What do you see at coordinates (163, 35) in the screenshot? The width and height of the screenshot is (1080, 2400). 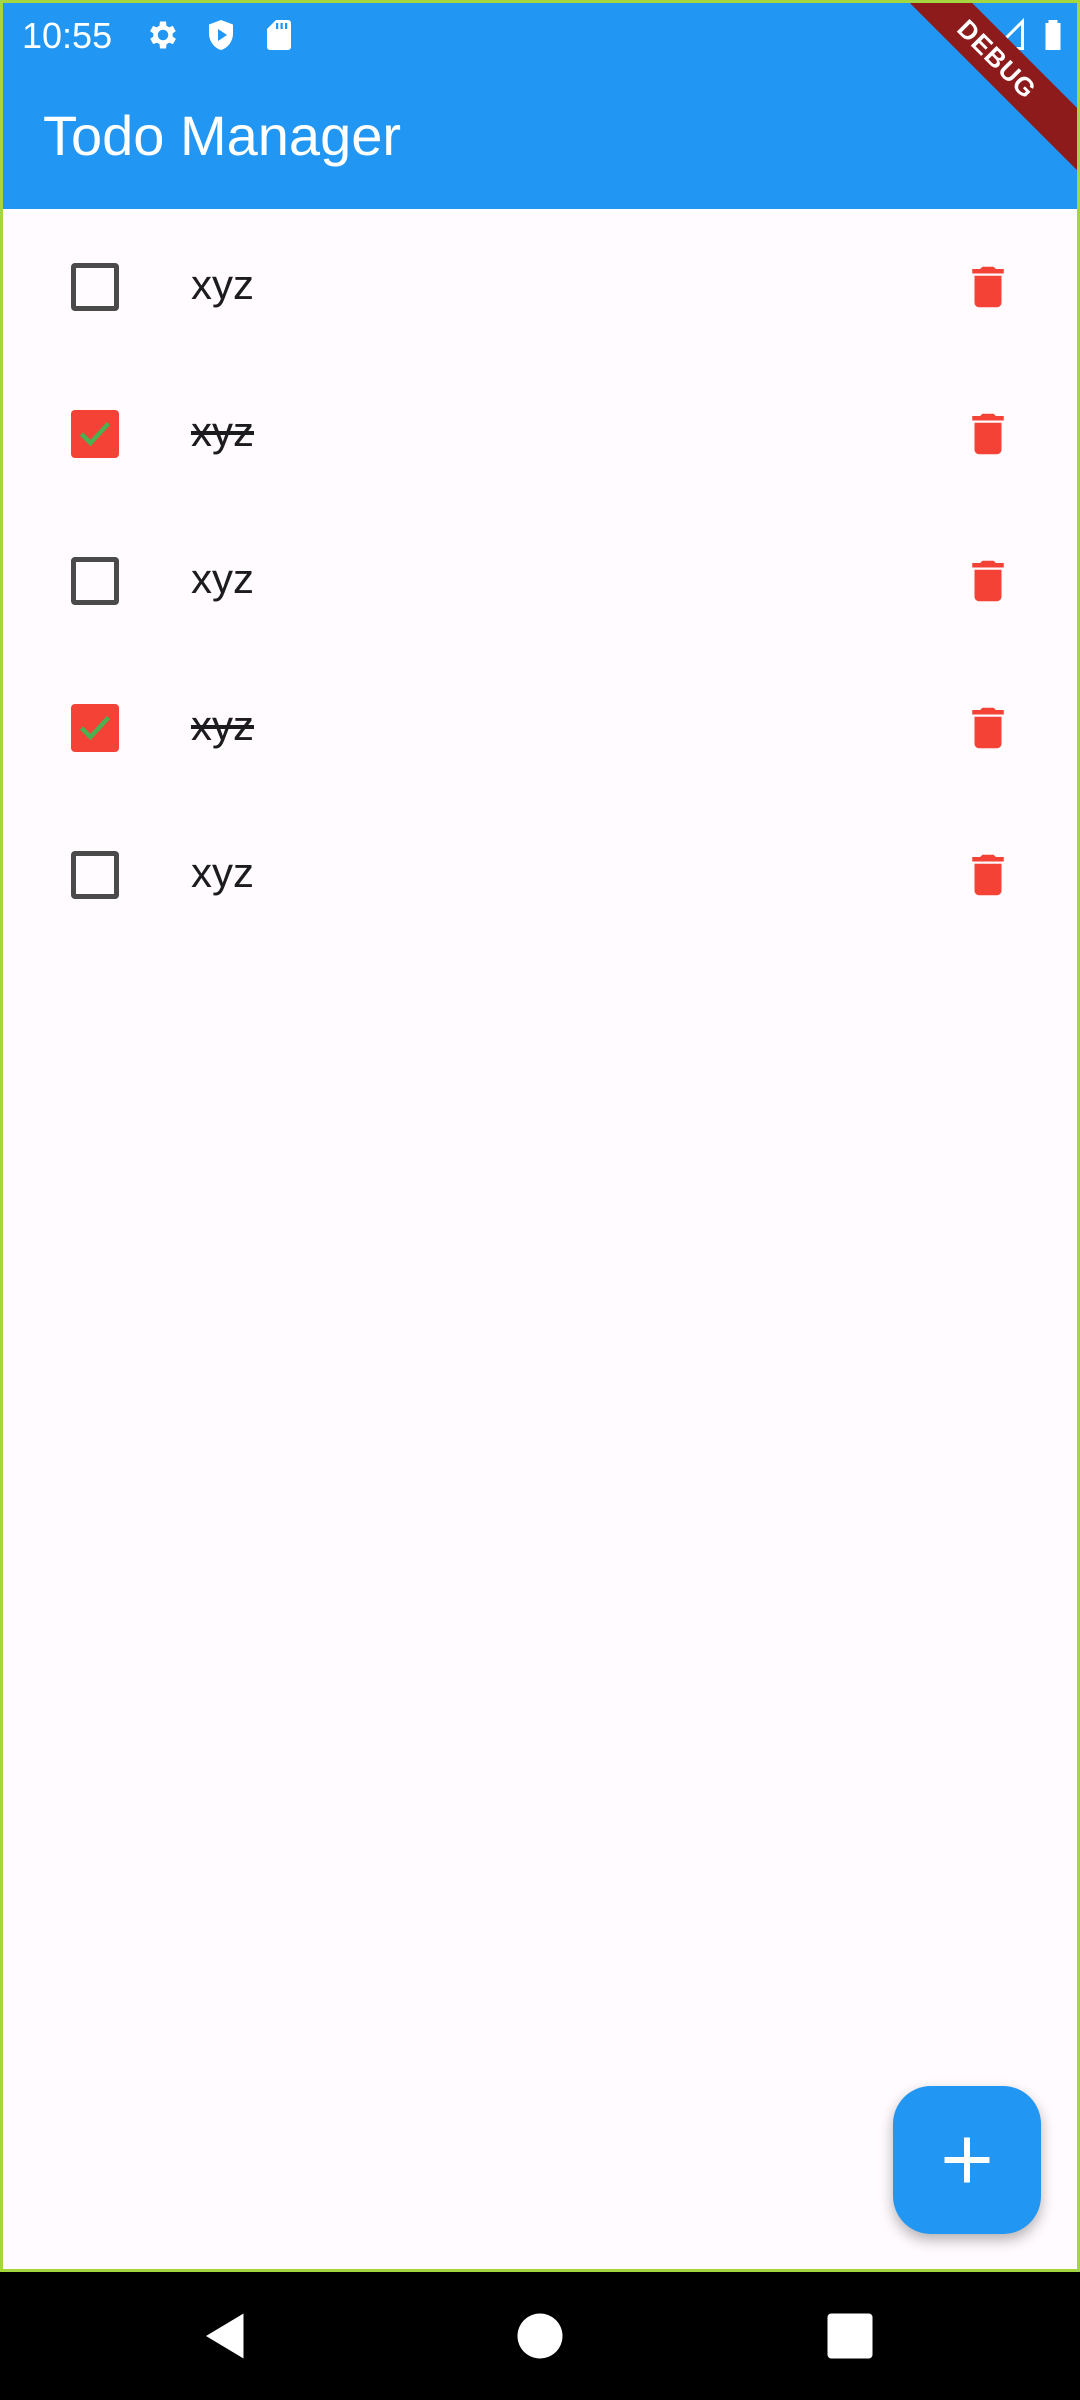 I see `gear-icon` at bounding box center [163, 35].